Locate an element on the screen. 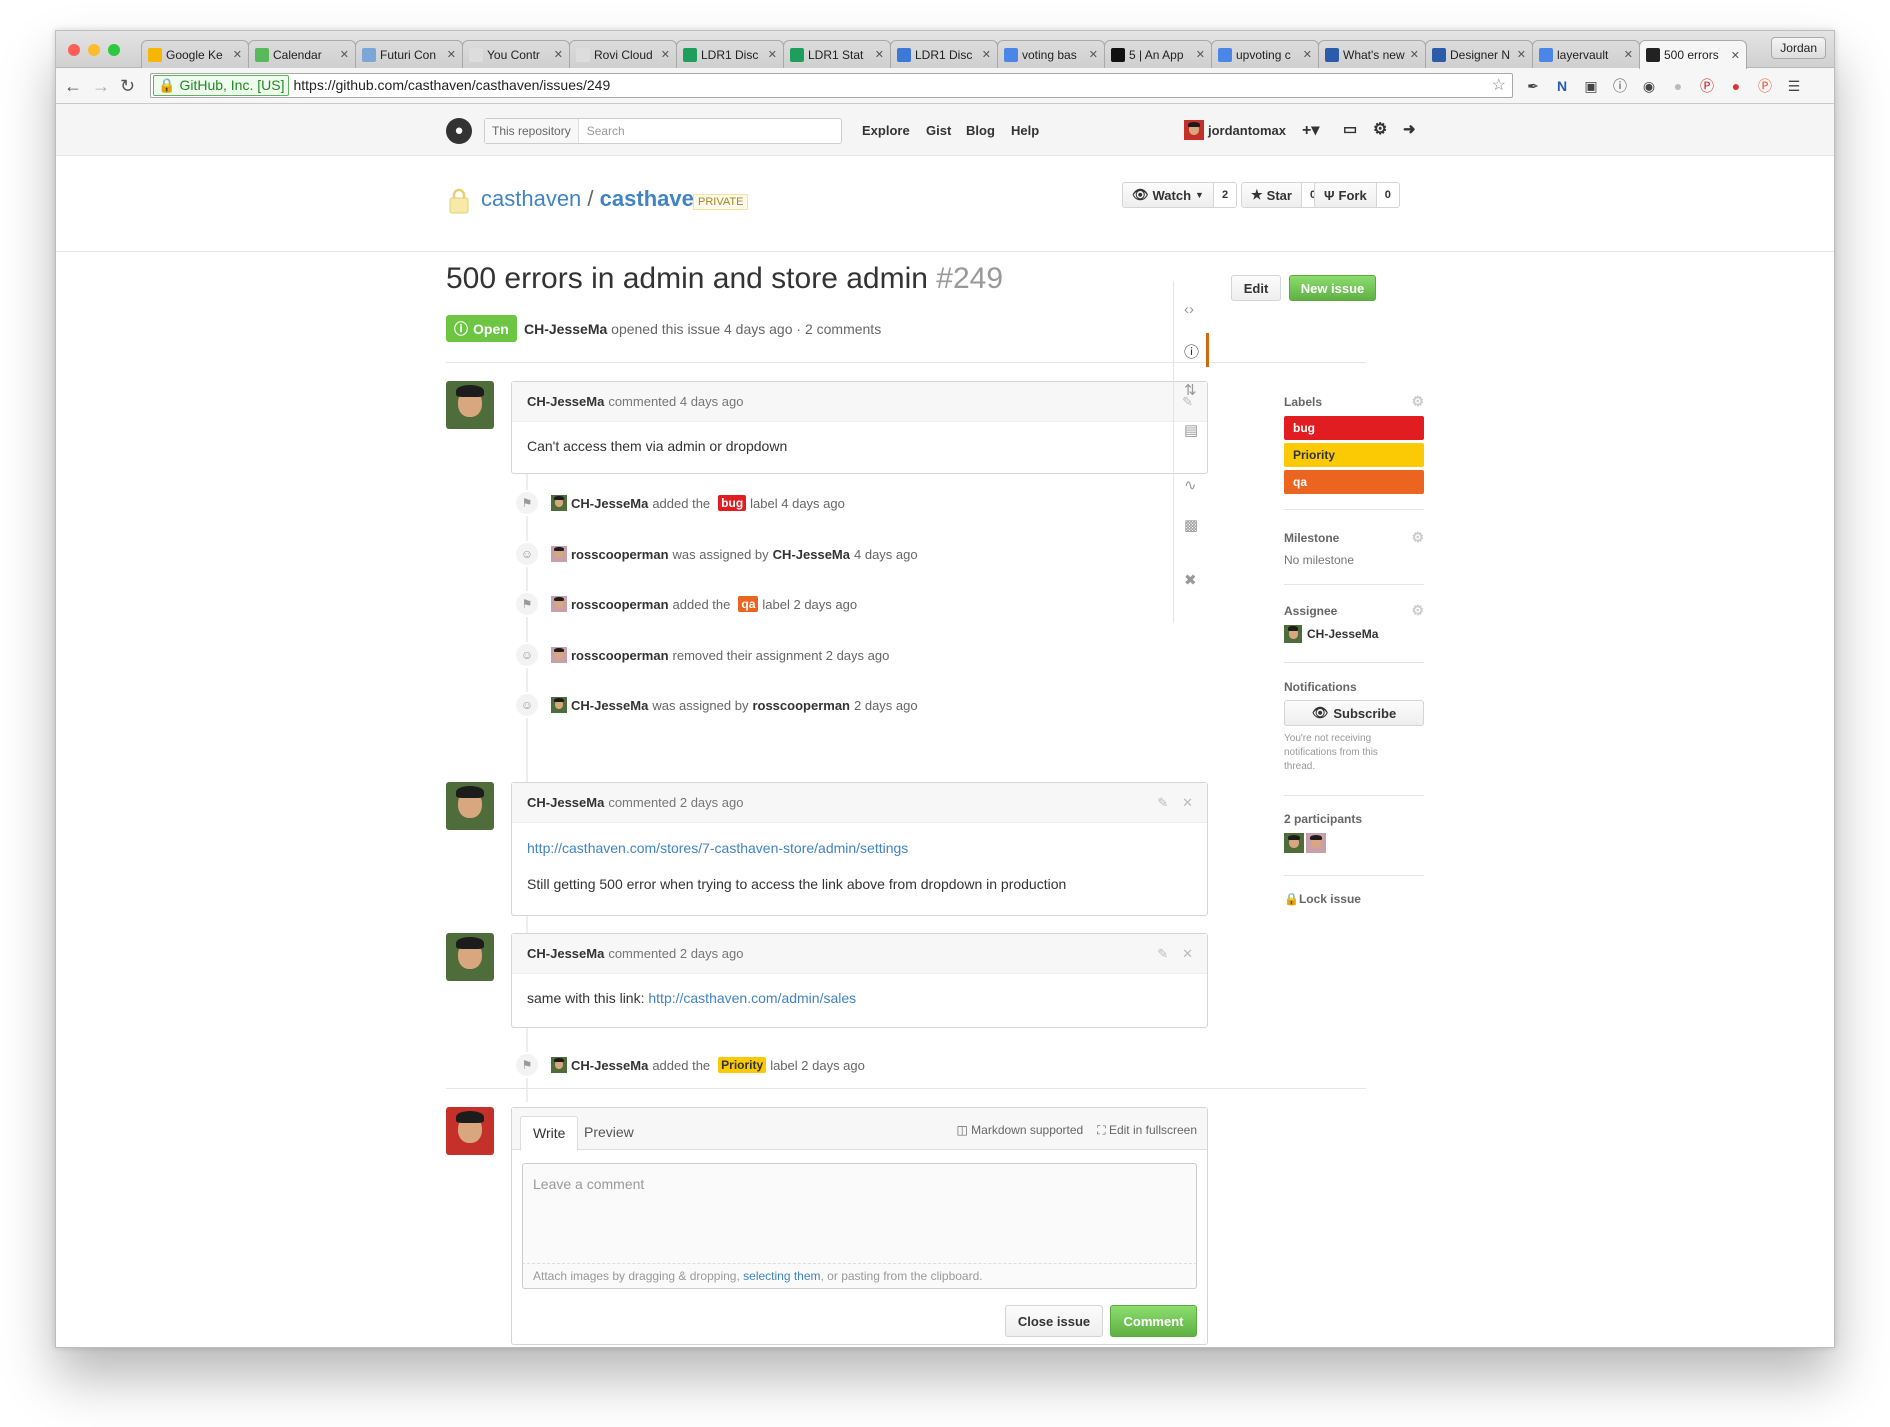 This screenshot has height=1427, width=1890. tab-preview: Preview is located at coordinates (609, 1133).